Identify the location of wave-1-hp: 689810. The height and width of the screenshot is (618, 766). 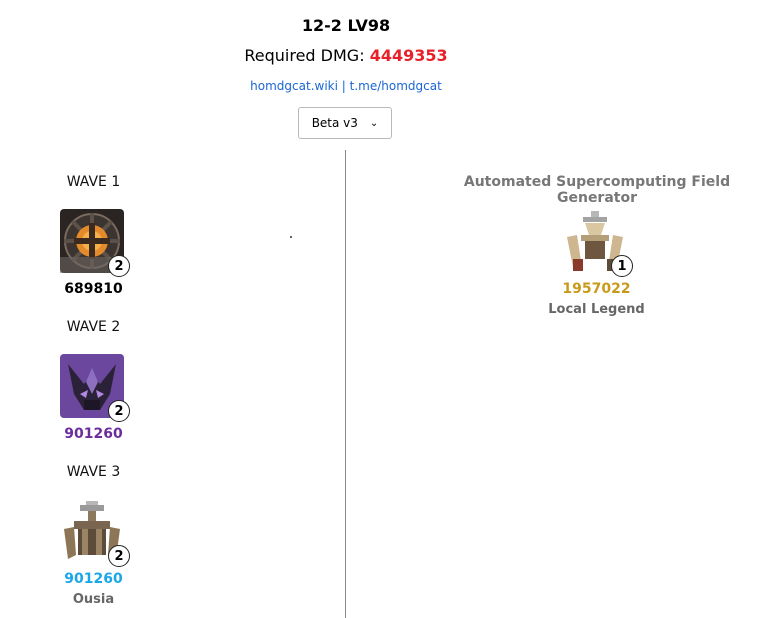
(93, 289).